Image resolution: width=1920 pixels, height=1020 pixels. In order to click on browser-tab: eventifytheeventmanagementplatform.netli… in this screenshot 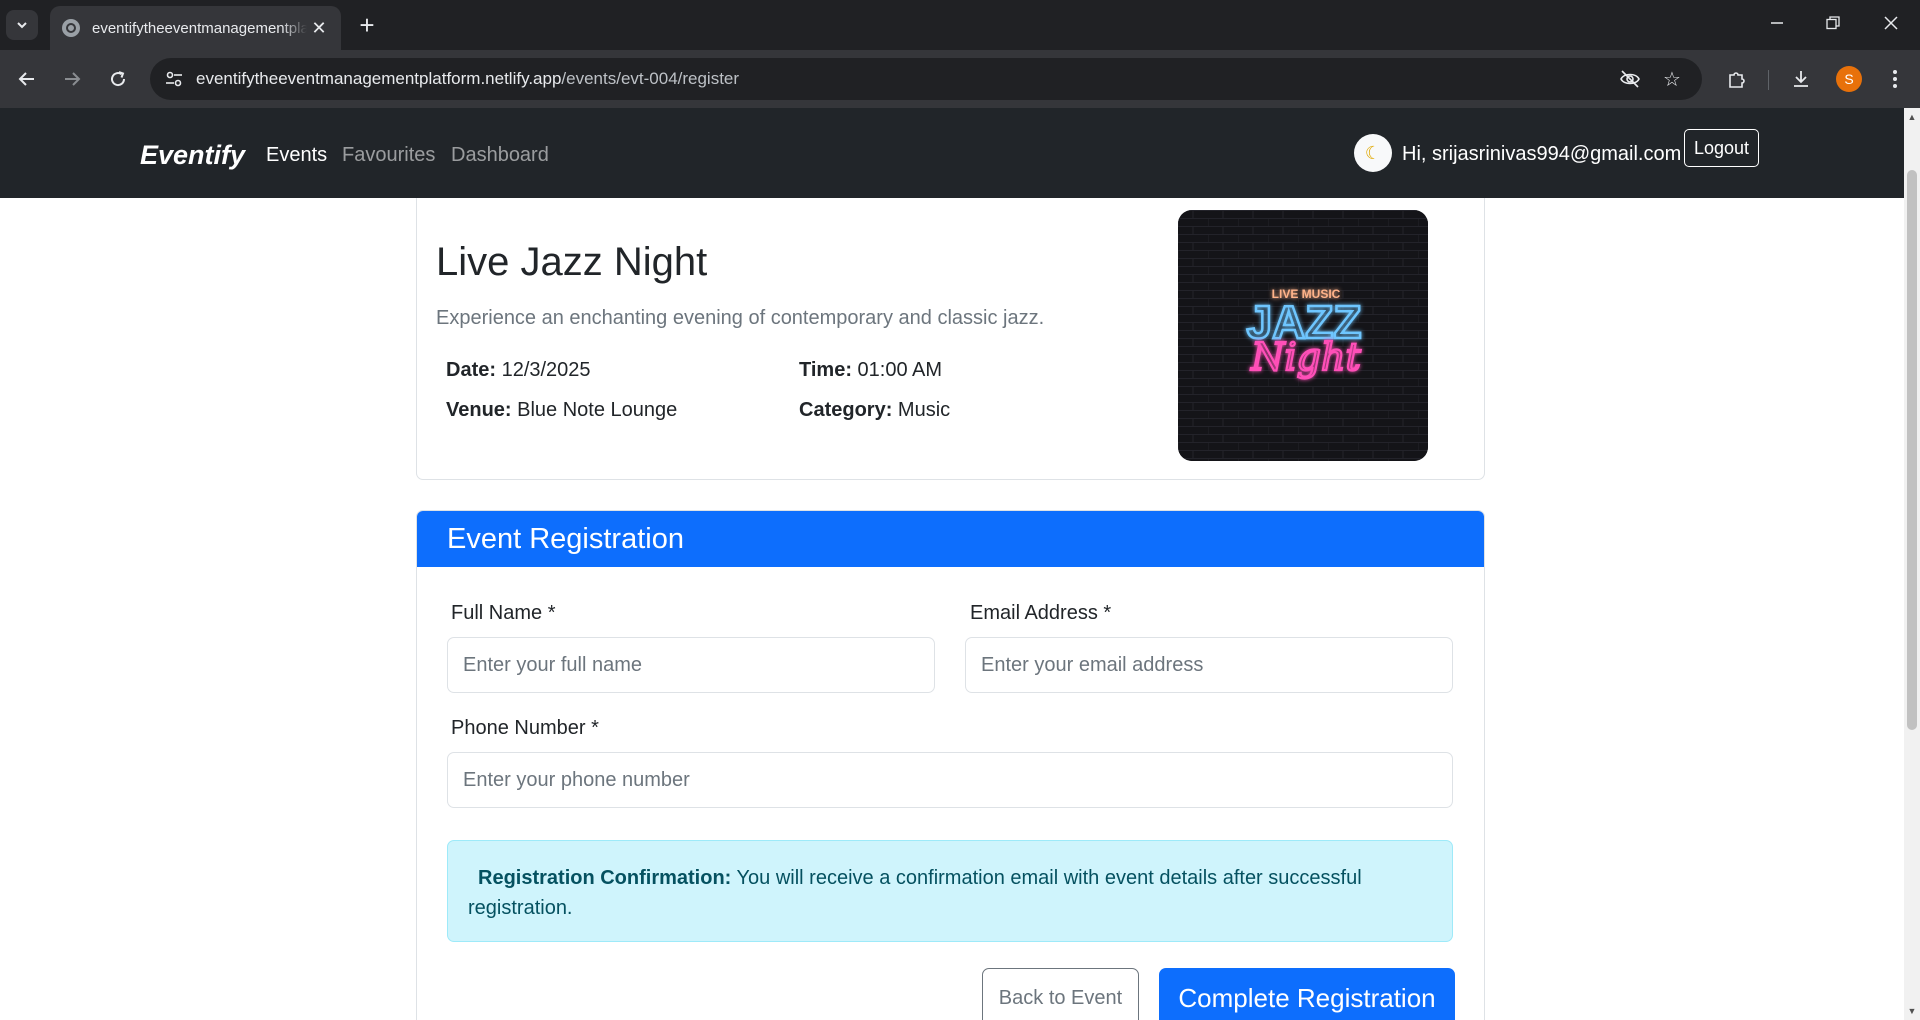, I will do `click(195, 28)`.